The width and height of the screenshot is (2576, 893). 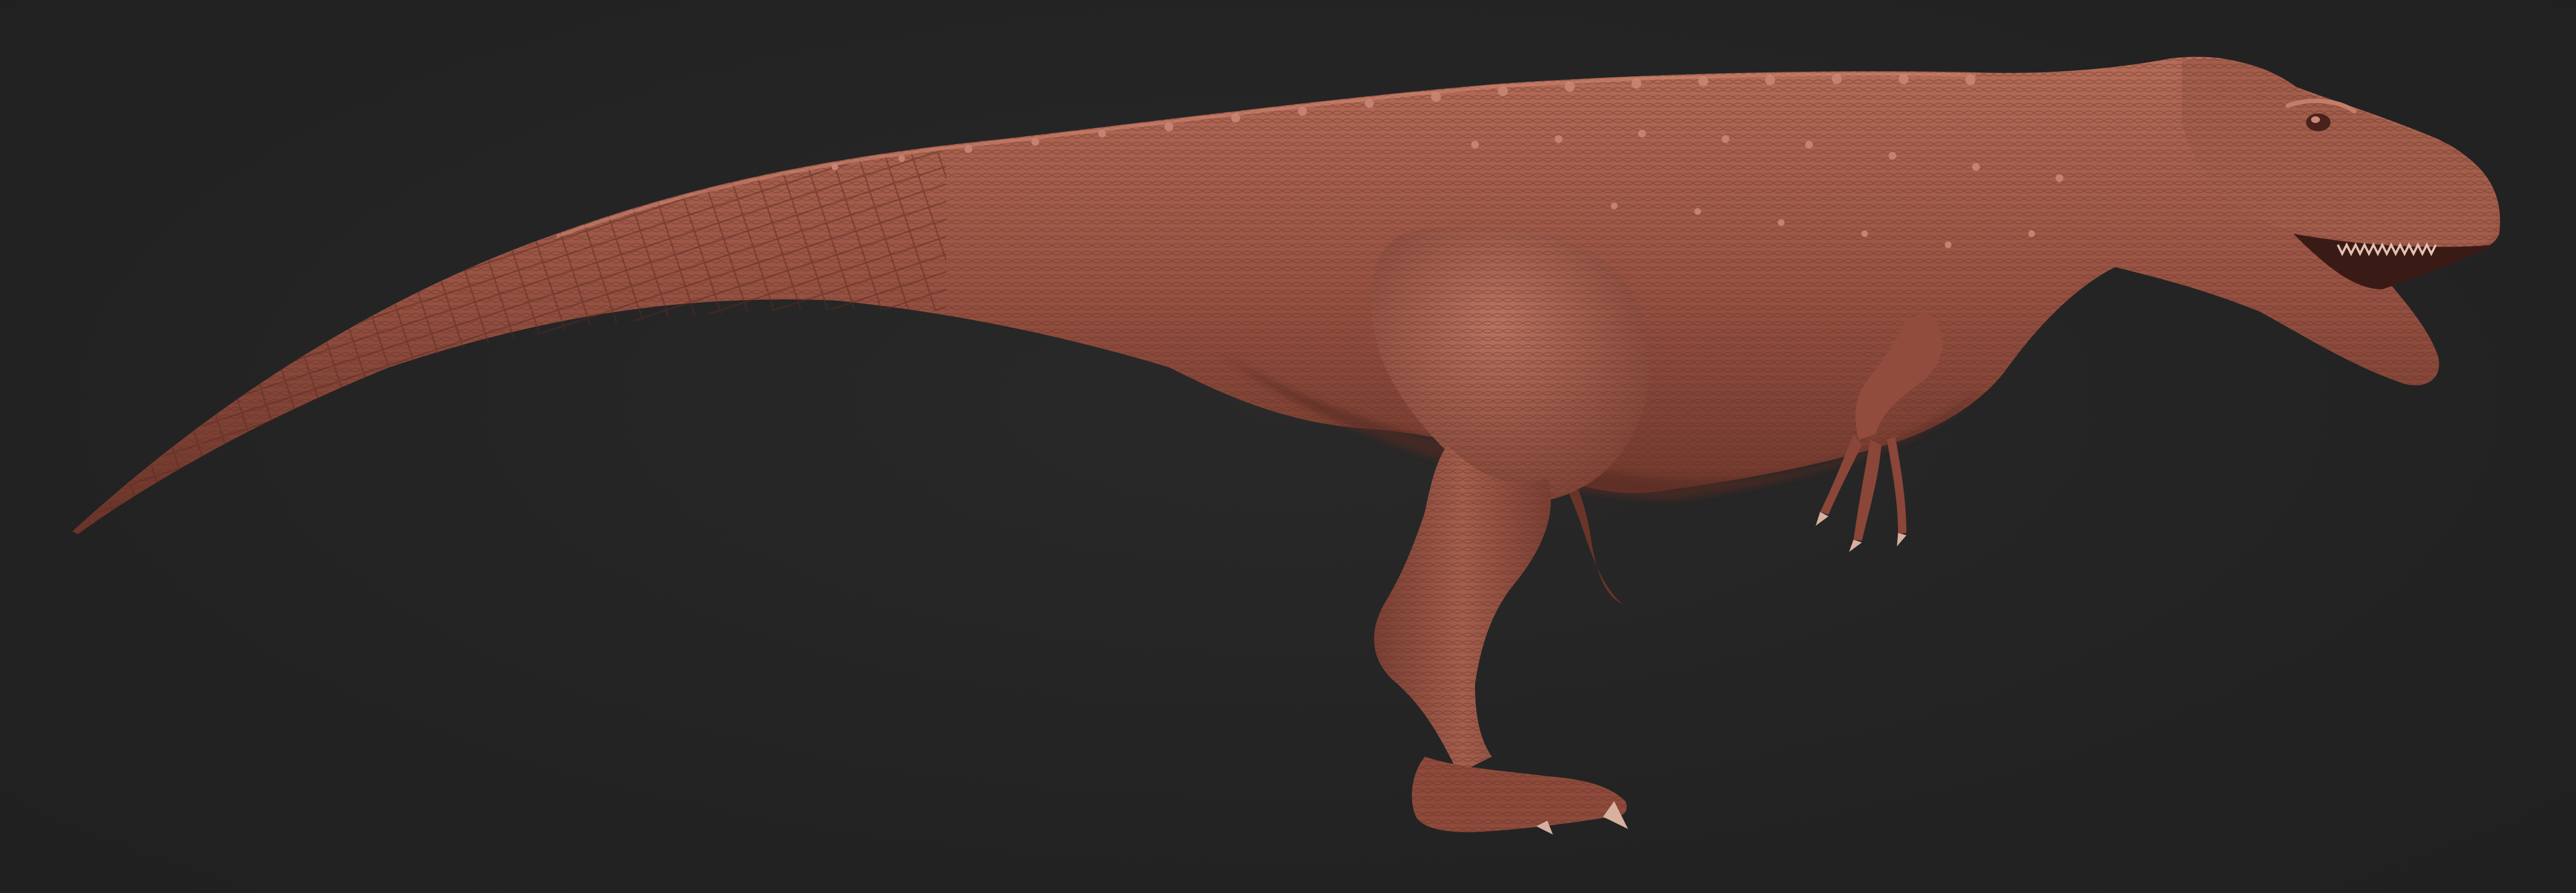 What do you see at coordinates (2318, 122) in the screenshot?
I see `eye-icon` at bounding box center [2318, 122].